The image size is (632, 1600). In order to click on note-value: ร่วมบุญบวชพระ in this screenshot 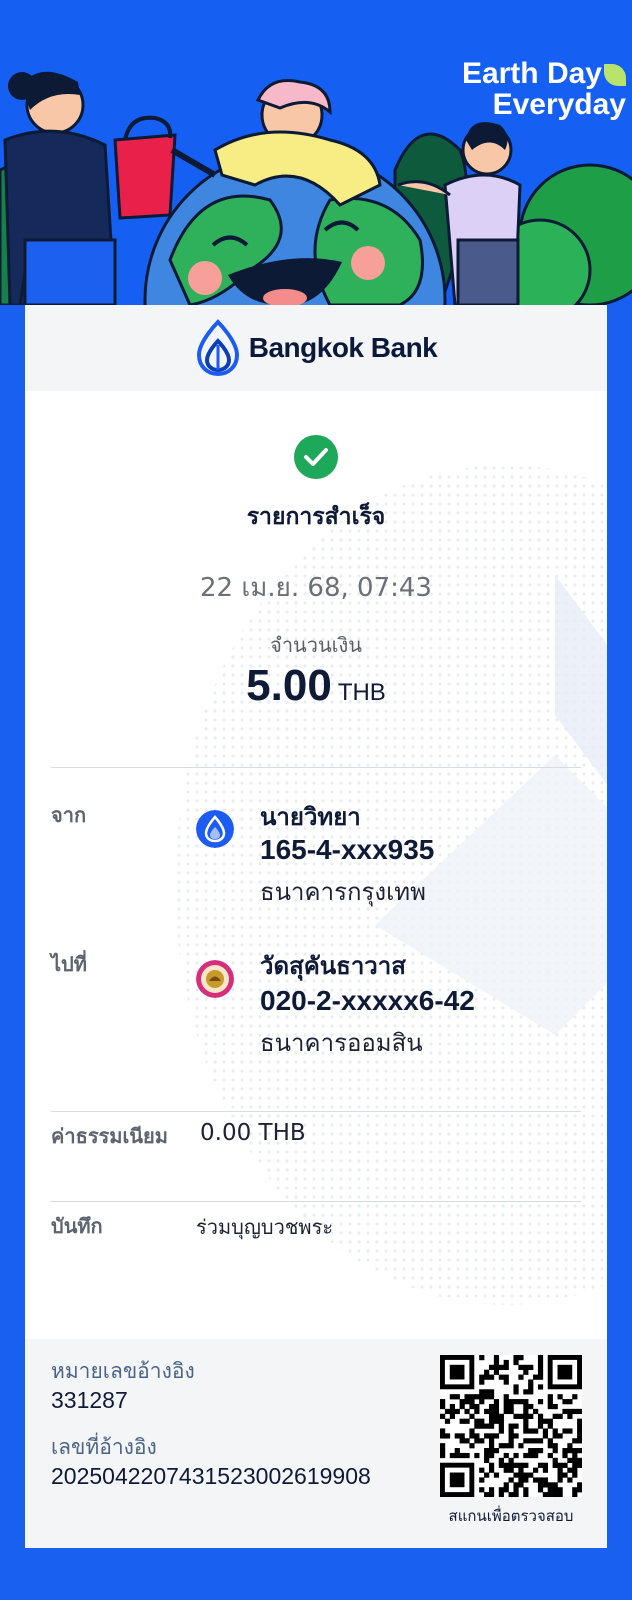, I will do `click(265, 1227)`.